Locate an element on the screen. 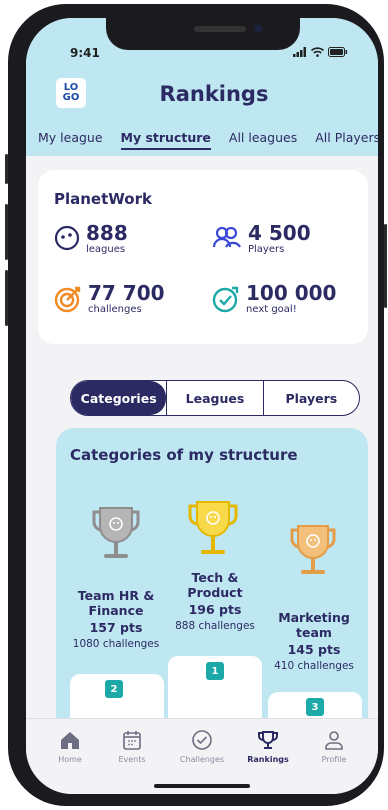  category-1-challenges: 888 challenges is located at coordinates (215, 626).